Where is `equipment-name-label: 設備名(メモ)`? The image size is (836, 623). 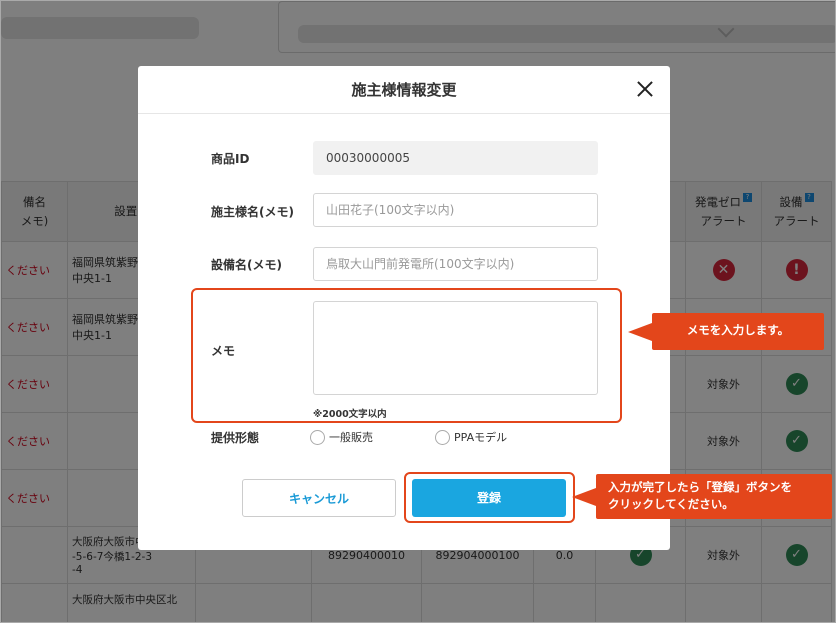 equipment-name-label: 設備名(メモ) is located at coordinates (246, 265).